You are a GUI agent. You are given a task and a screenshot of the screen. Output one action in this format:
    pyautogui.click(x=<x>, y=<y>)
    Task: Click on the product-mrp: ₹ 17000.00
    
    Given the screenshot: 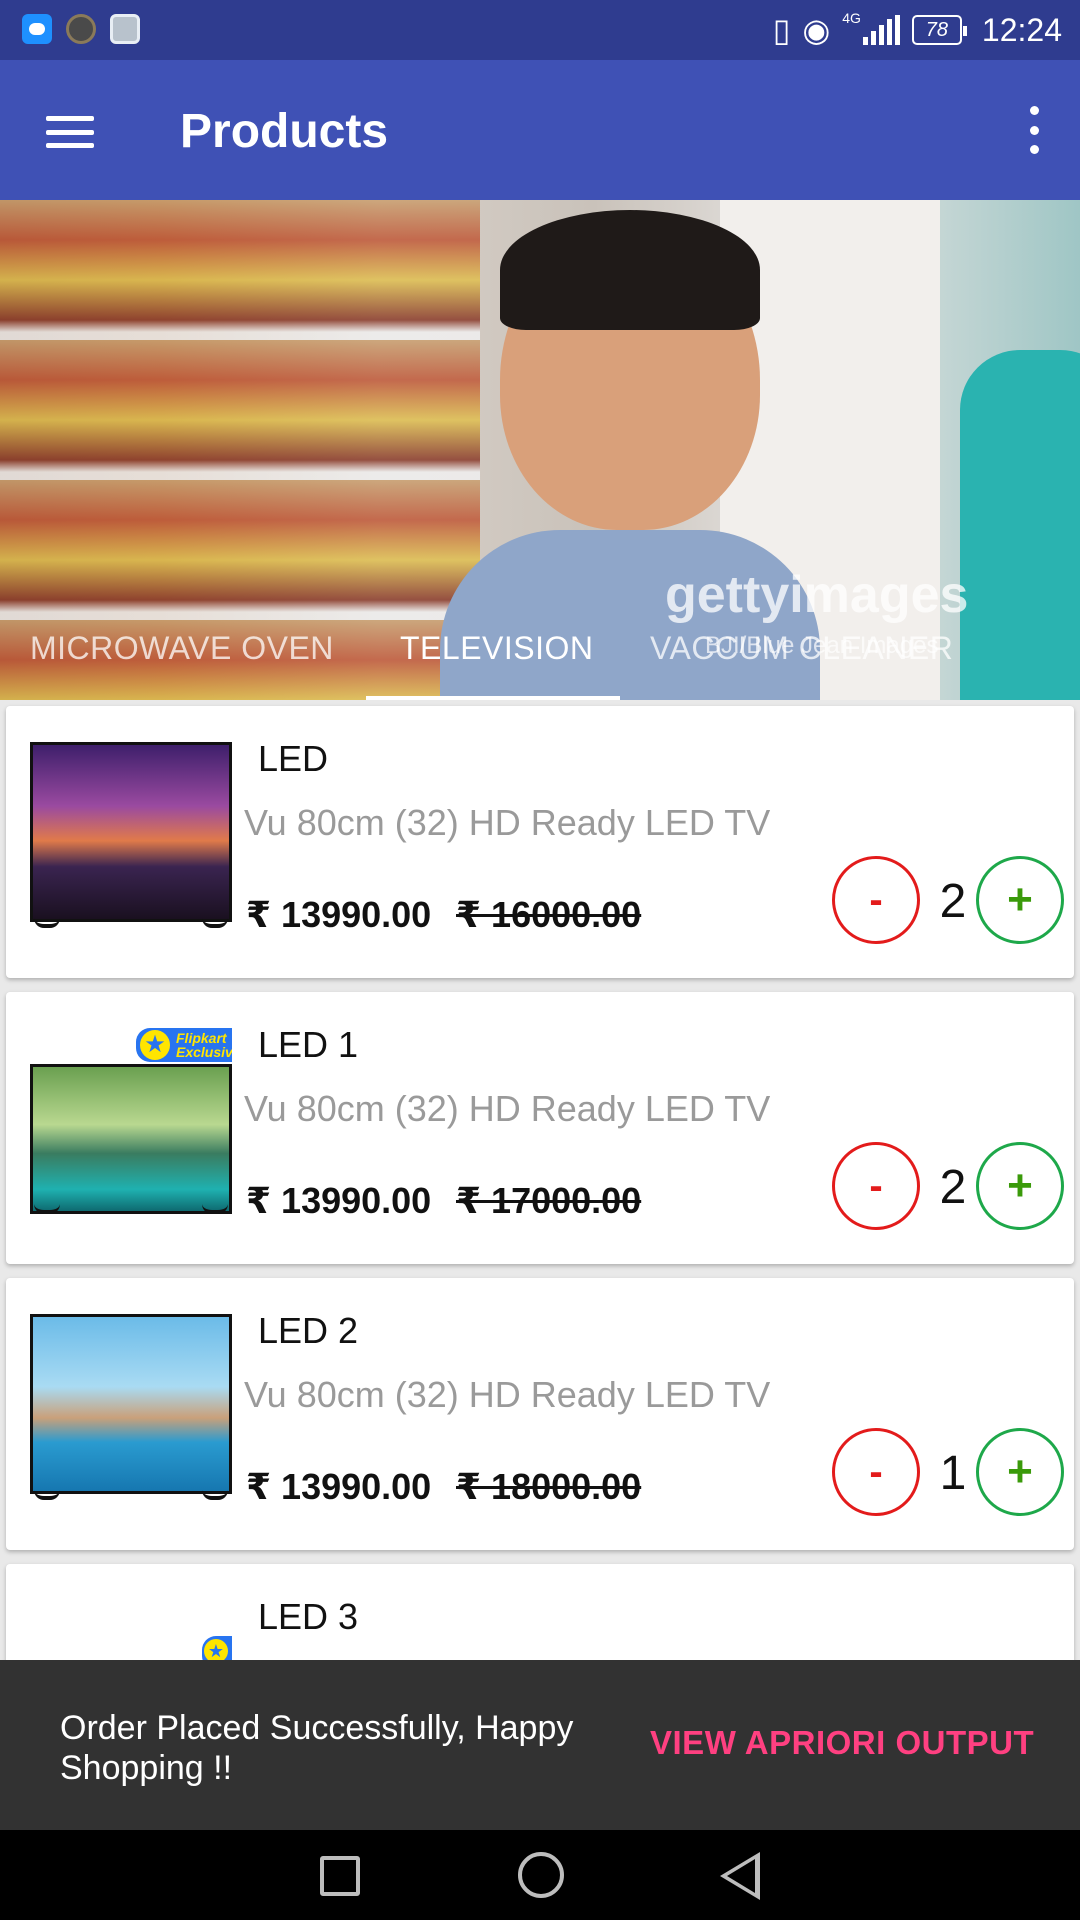 What is the action you would take?
    pyautogui.click(x=549, y=1200)
    